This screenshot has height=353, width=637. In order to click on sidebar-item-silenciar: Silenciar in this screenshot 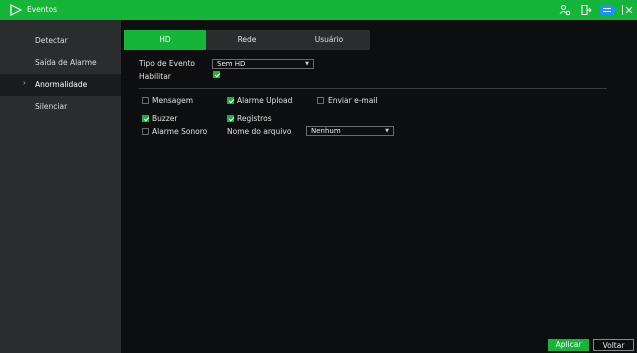, I will do `click(60, 107)`.